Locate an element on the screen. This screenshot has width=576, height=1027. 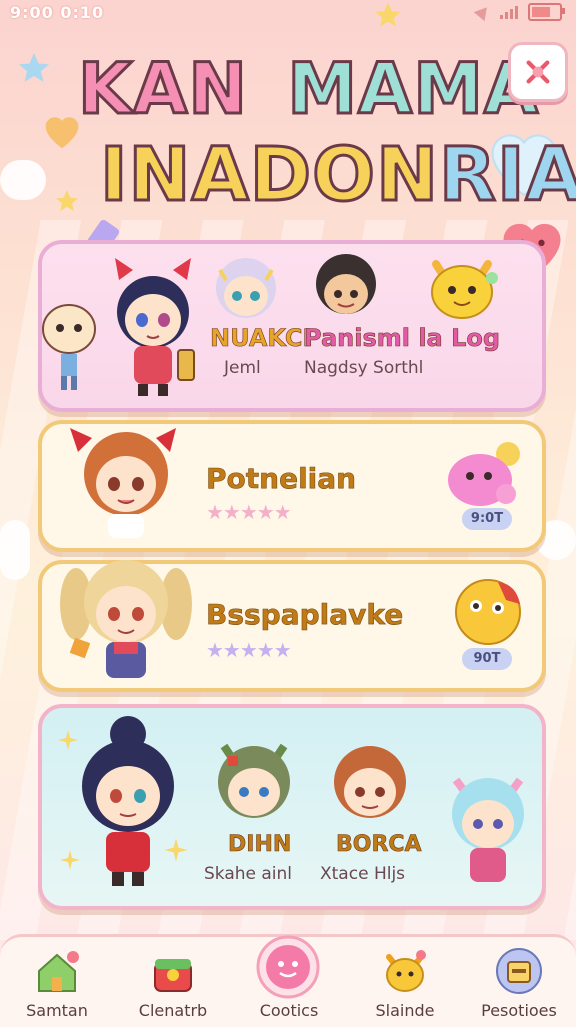
nav-label: Clenatrb is located at coordinates (173, 1010).